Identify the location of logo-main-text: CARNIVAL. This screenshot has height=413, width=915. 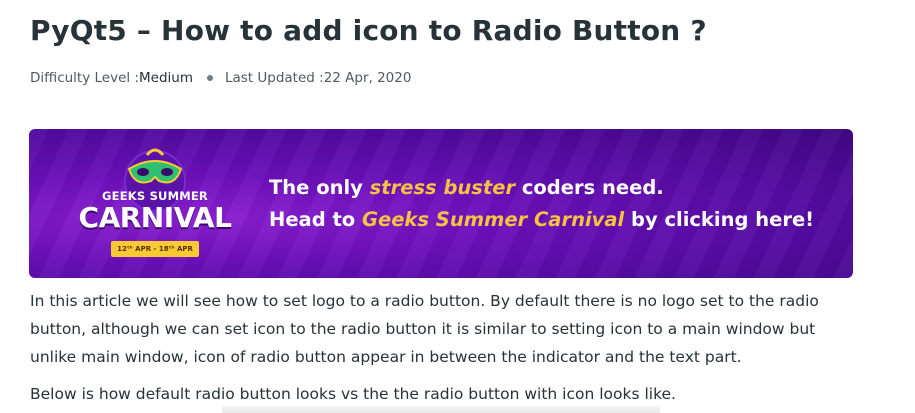
(155, 217).